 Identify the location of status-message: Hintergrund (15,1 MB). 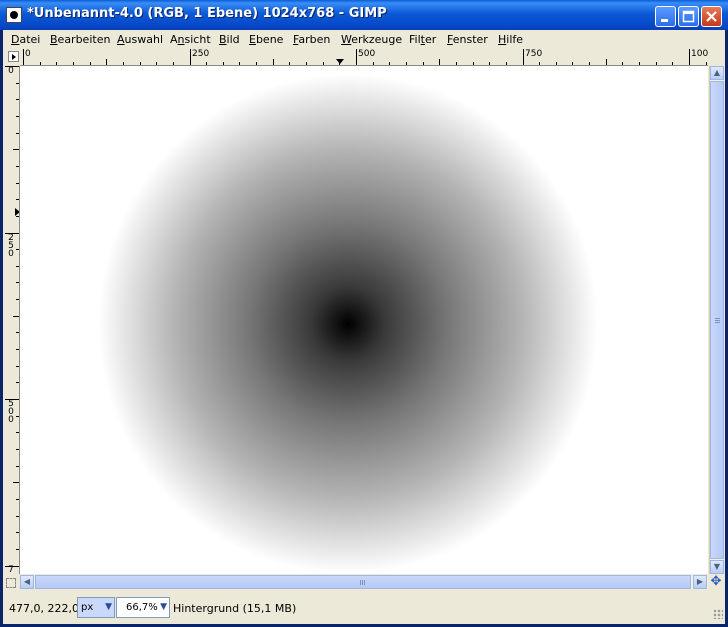
(235, 608).